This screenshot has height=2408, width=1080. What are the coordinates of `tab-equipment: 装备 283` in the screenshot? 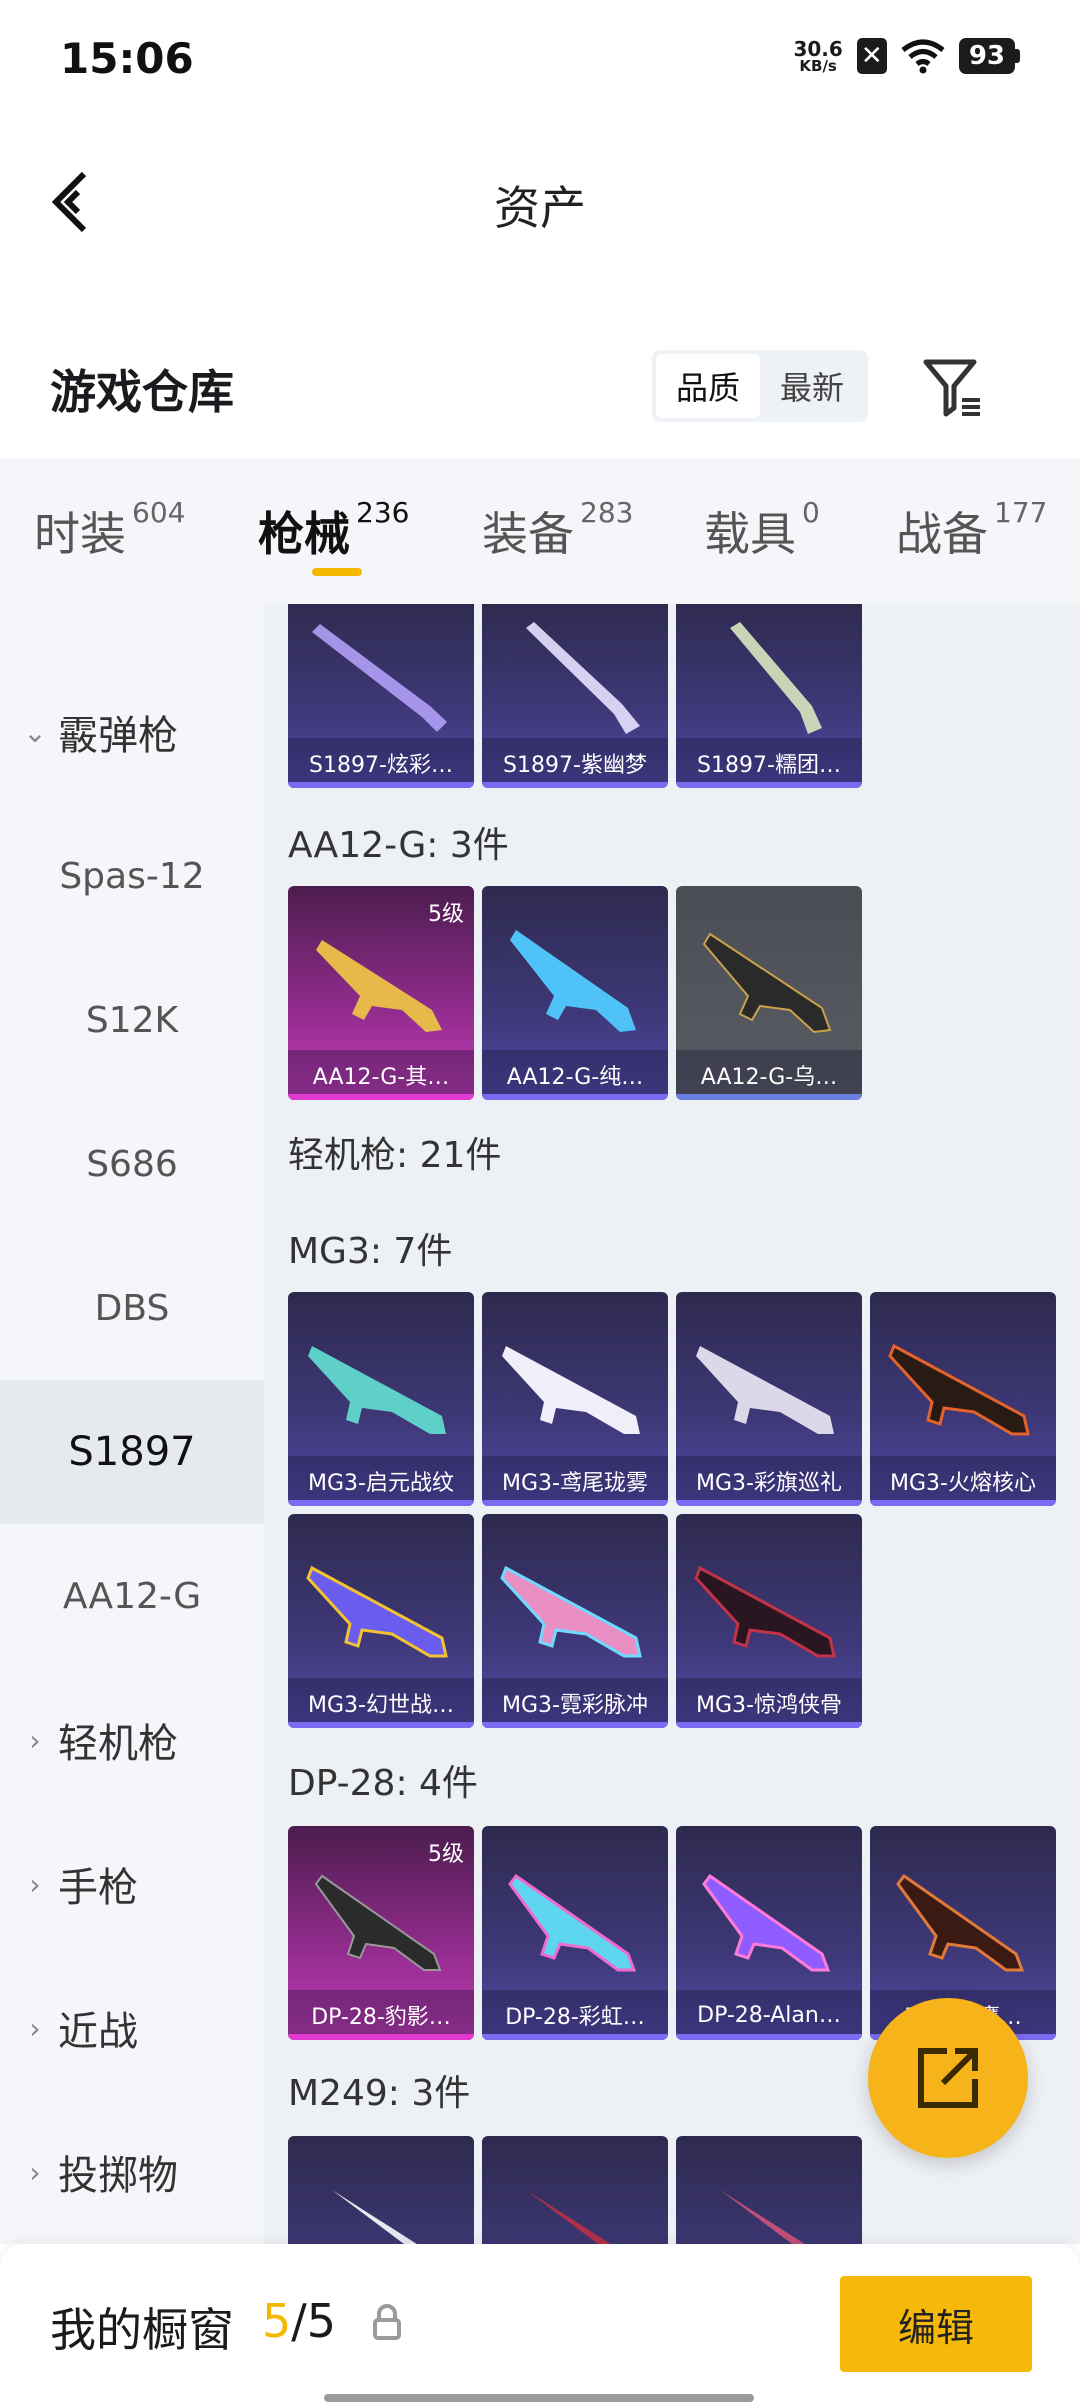 It's located at (557, 530).